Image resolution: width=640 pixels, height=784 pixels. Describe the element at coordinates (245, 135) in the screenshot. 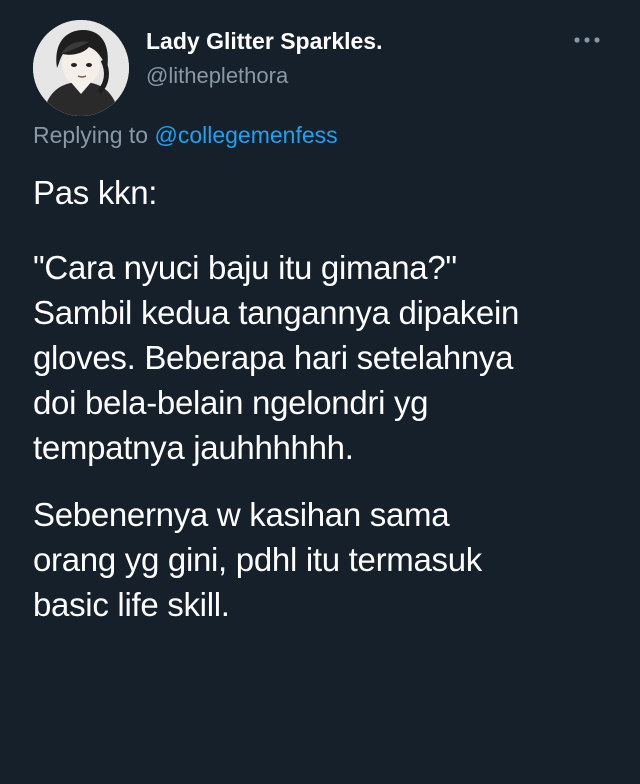

I see `reply-mention-link: @collegemenfess` at that location.